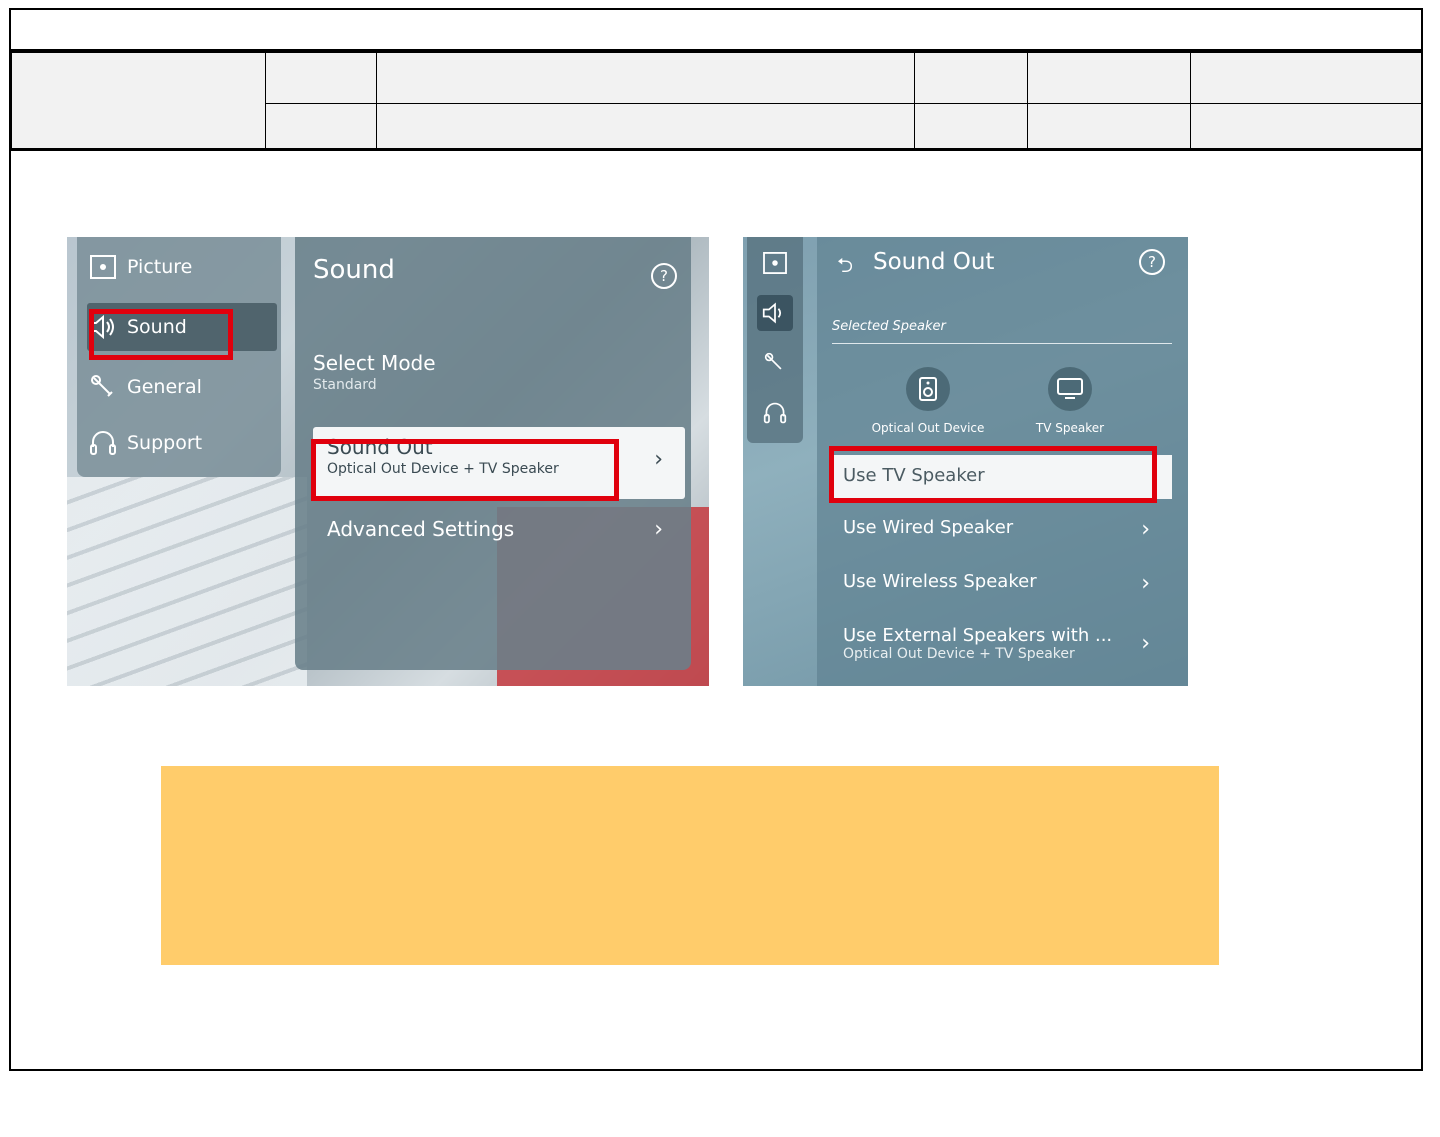 The height and width of the screenshot is (1137, 1440). I want to click on highlight-box-sound, so click(161, 334).